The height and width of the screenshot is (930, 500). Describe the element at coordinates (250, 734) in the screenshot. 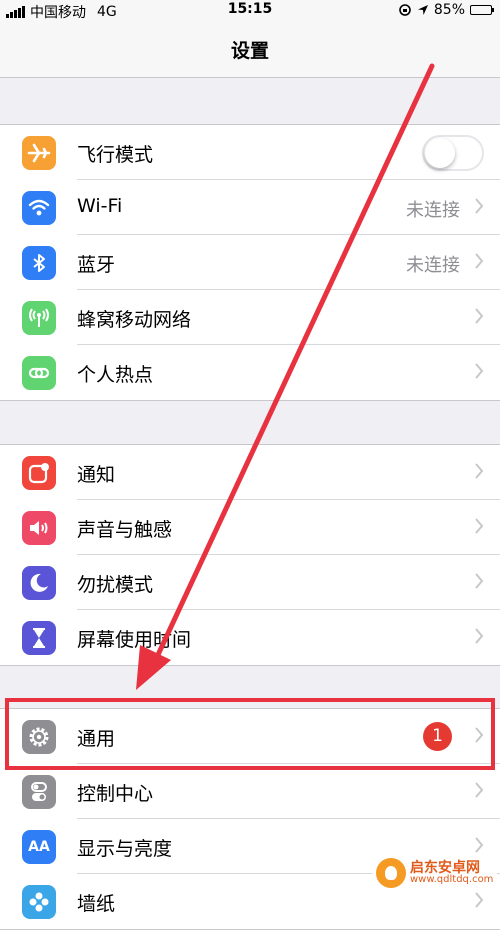

I see `highlight-box` at that location.